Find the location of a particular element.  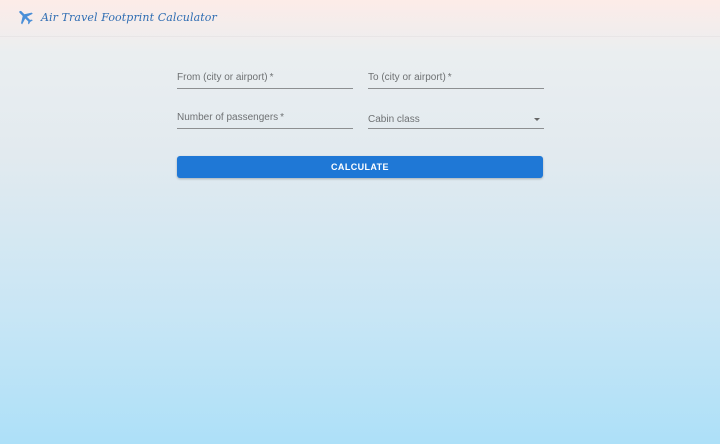

to-field: To (city or airport) * is located at coordinates (456, 74).